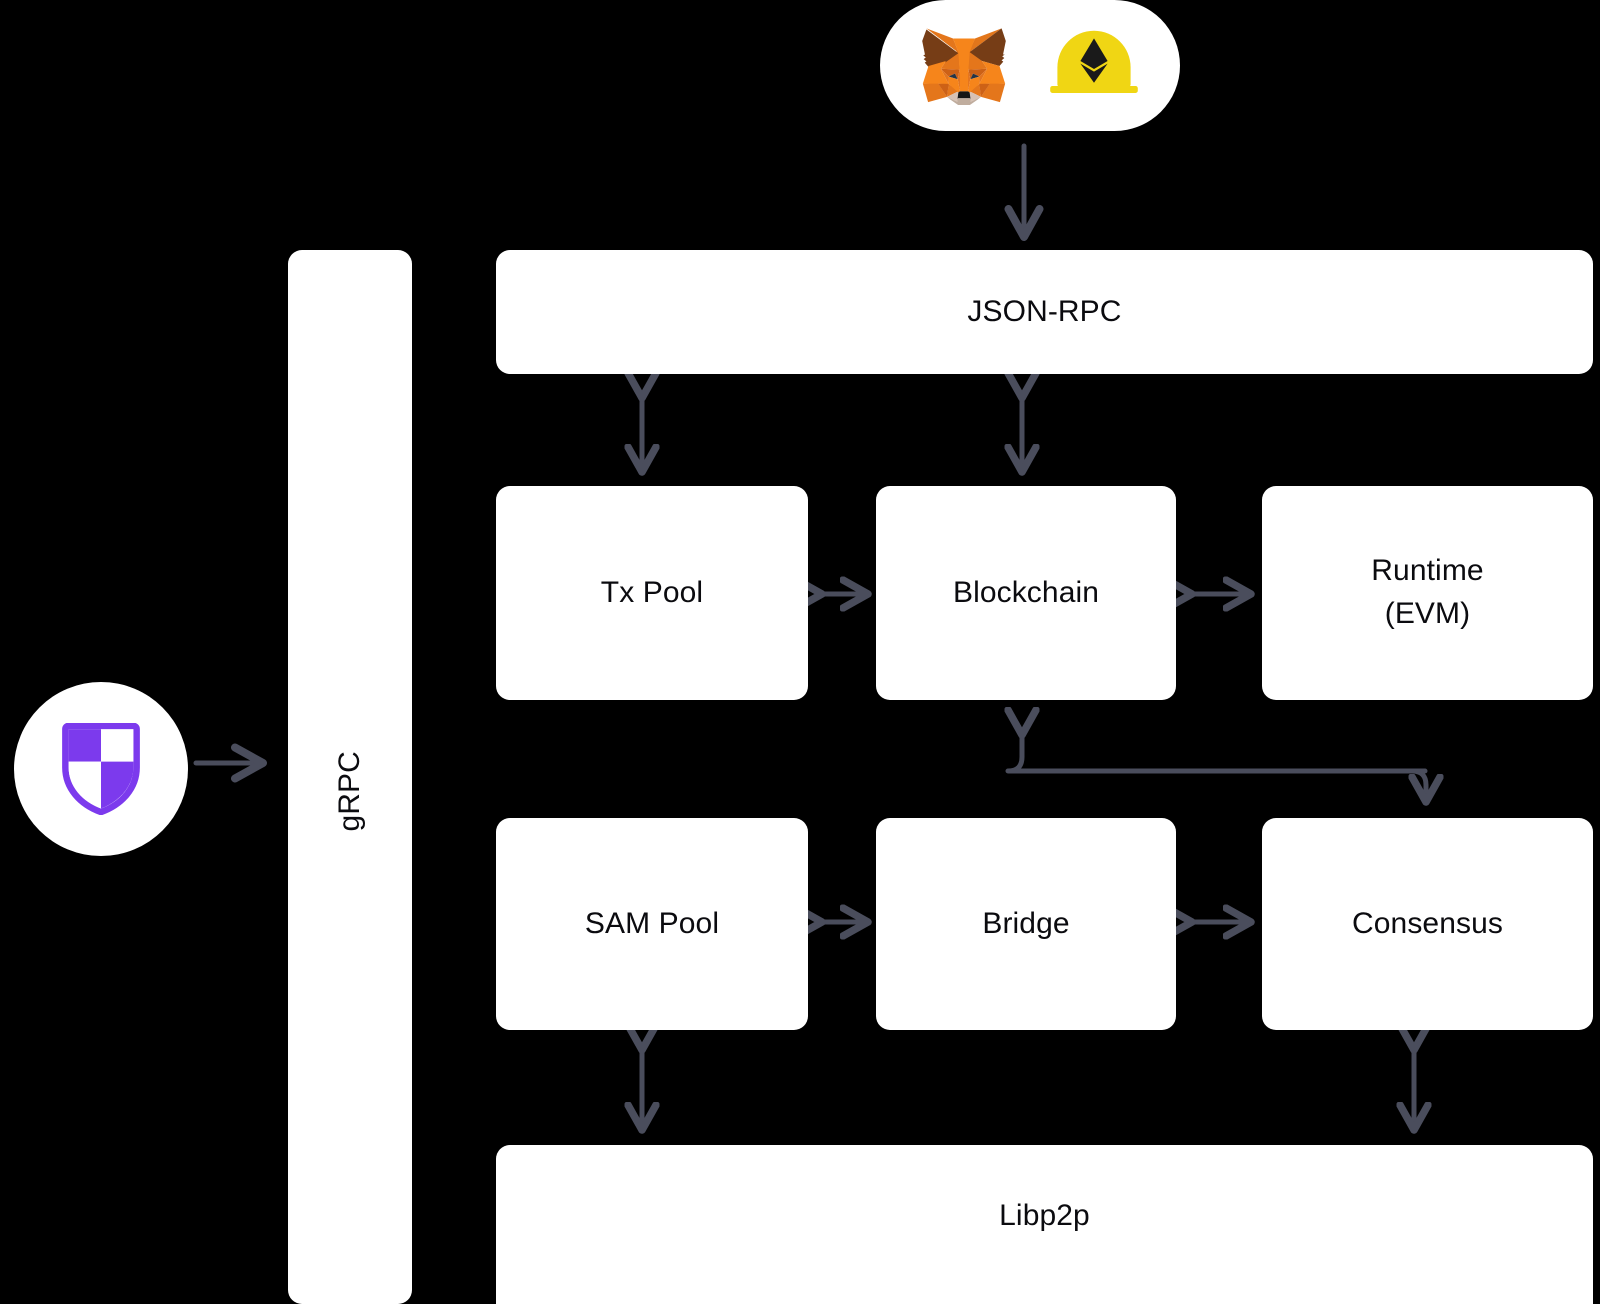 The height and width of the screenshot is (1304, 1600). What do you see at coordinates (964, 66) in the screenshot?
I see `metamask-logo` at bounding box center [964, 66].